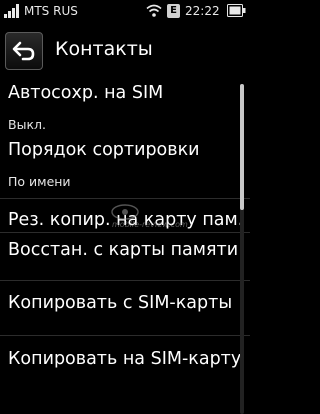  What do you see at coordinates (242, 147) in the screenshot?
I see `scrollbar-thumb` at bounding box center [242, 147].